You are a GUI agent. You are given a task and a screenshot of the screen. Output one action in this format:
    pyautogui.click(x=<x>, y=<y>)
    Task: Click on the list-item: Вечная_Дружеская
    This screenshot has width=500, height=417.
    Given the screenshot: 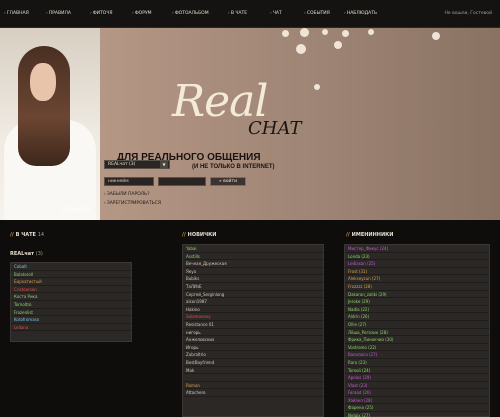 What is the action you would take?
    pyautogui.click(x=253, y=264)
    